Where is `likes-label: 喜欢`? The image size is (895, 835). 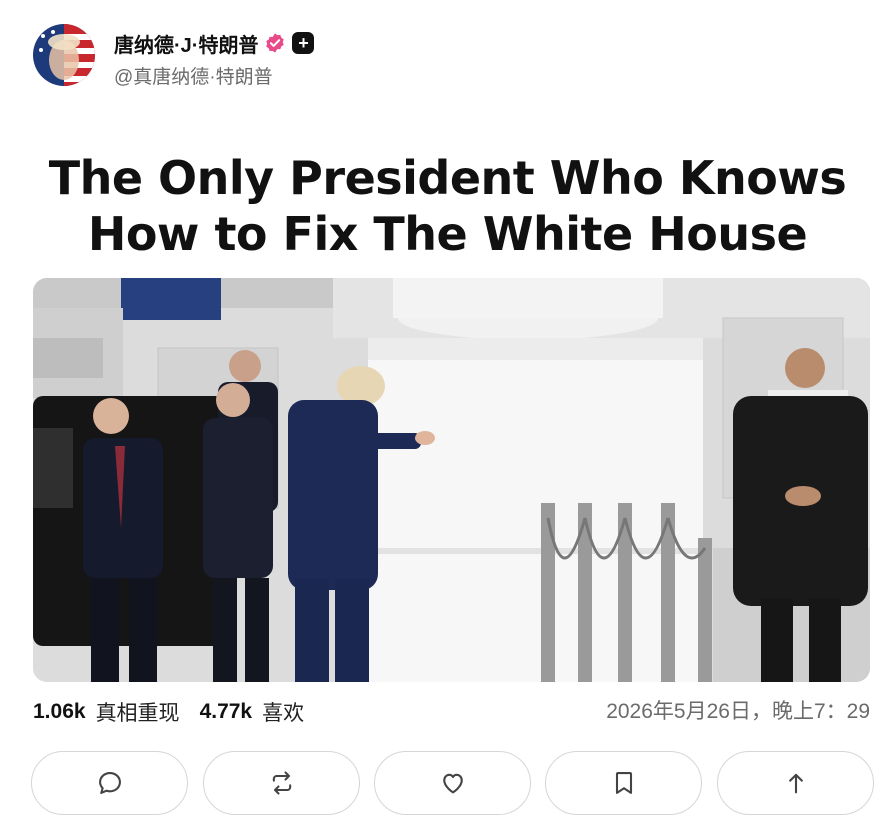 likes-label: 喜欢 is located at coordinates (283, 712).